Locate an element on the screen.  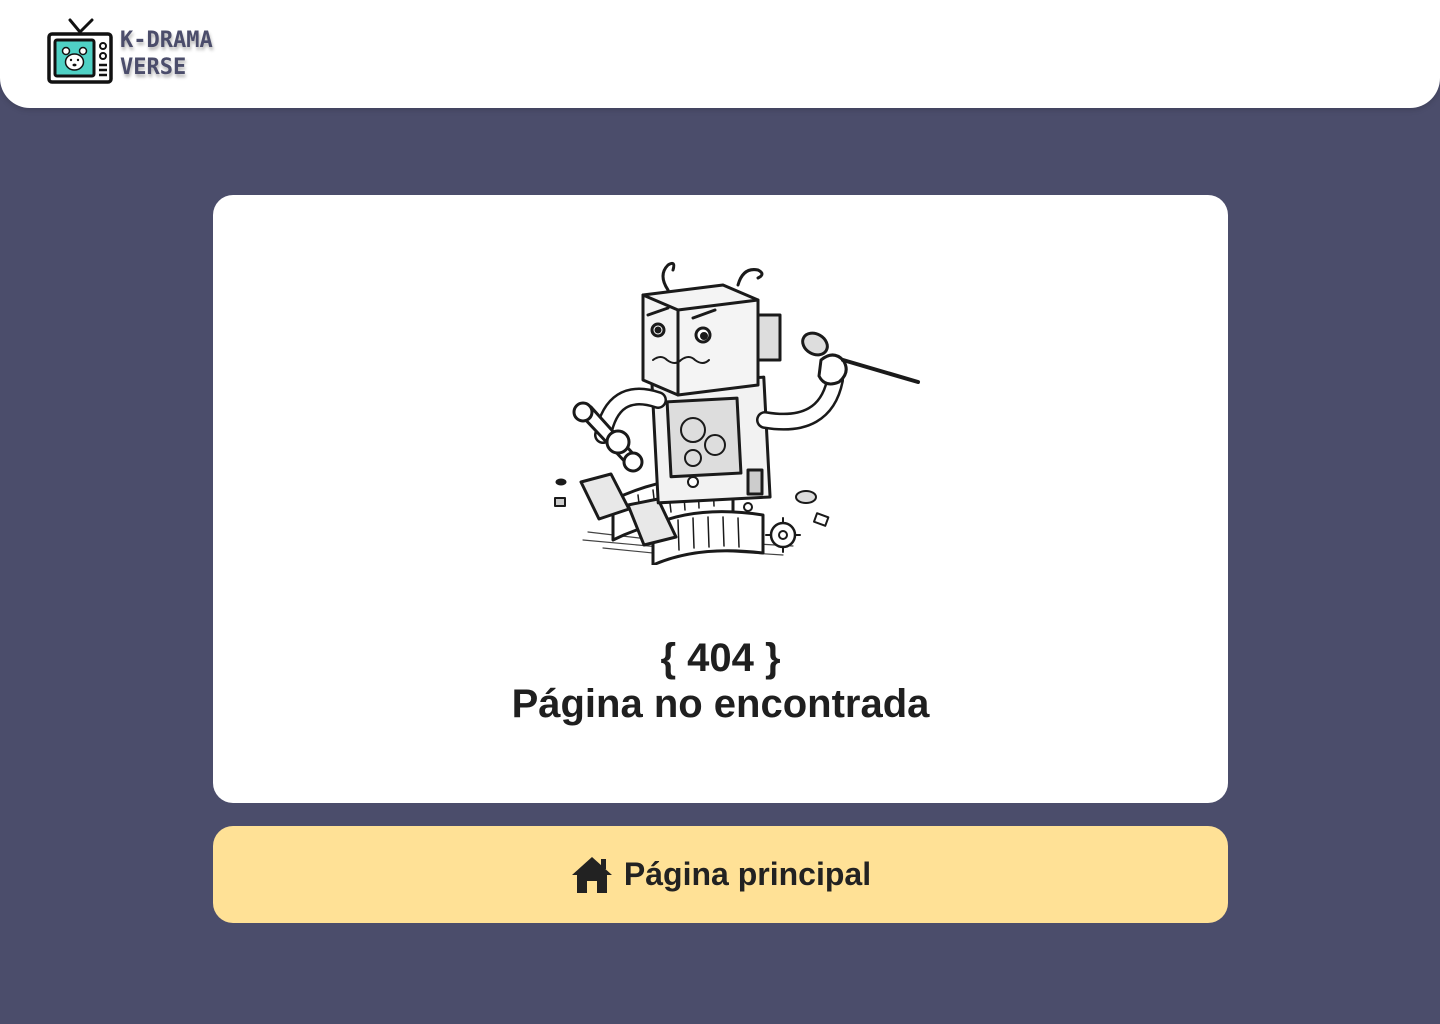
tv-icon is located at coordinates (80, 51).